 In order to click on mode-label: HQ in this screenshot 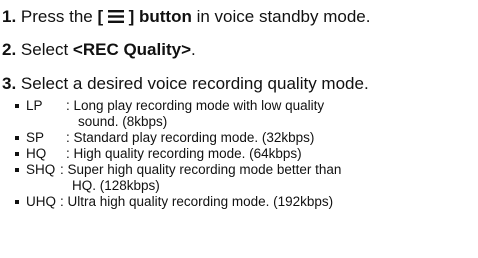, I will do `click(36, 153)`.